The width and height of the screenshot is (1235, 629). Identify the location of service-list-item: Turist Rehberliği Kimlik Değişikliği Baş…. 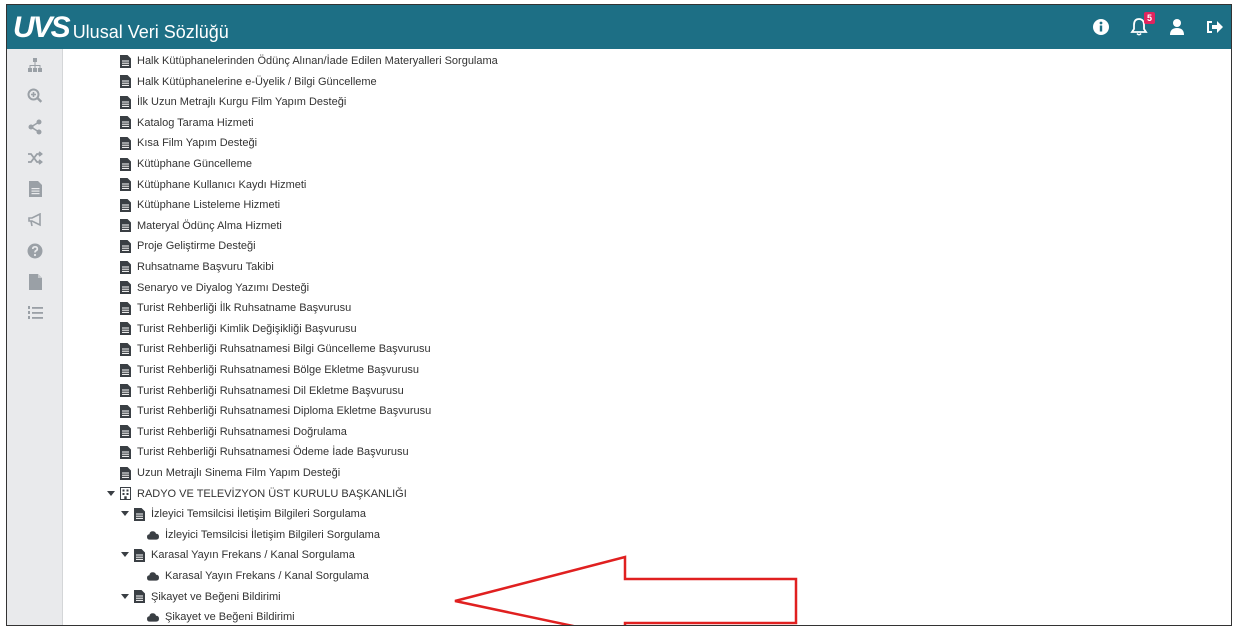
(238, 329).